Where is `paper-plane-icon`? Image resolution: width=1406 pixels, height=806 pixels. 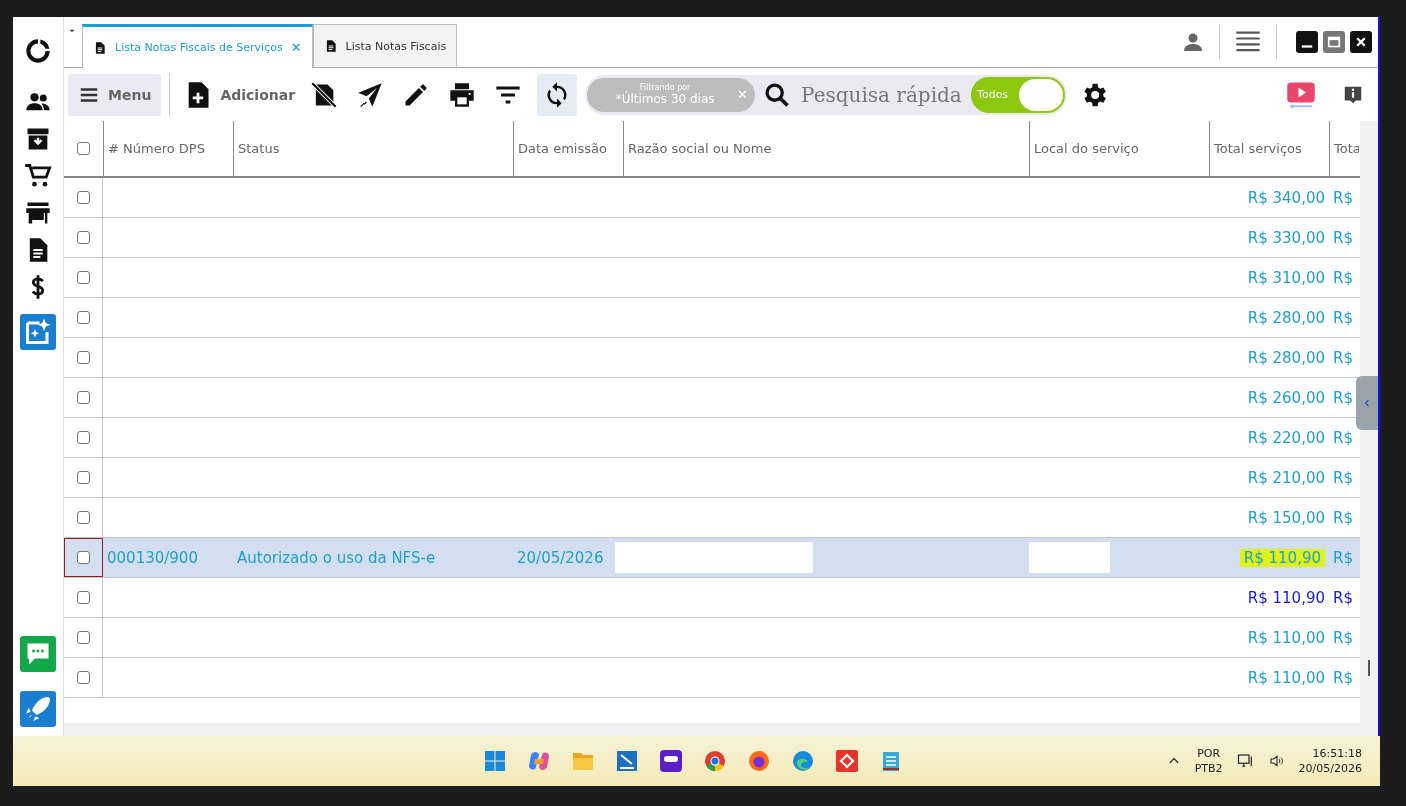 paper-plane-icon is located at coordinates (370, 94).